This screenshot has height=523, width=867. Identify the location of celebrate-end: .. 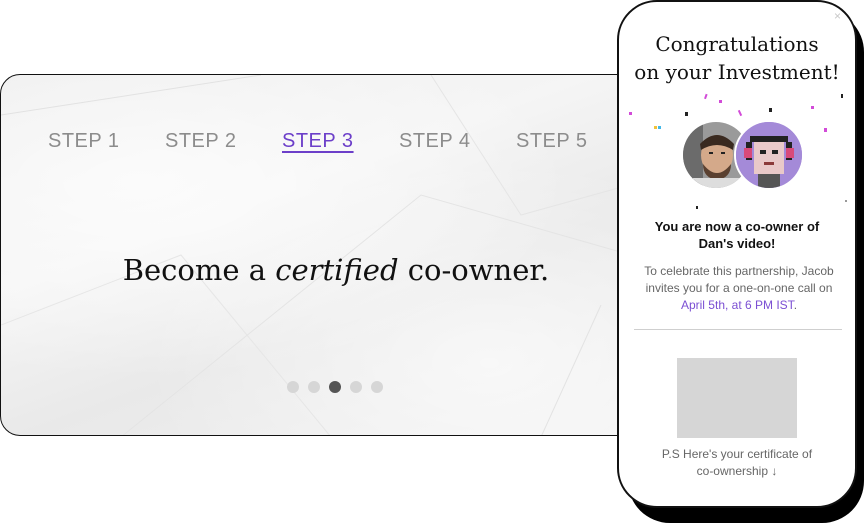
(795, 305).